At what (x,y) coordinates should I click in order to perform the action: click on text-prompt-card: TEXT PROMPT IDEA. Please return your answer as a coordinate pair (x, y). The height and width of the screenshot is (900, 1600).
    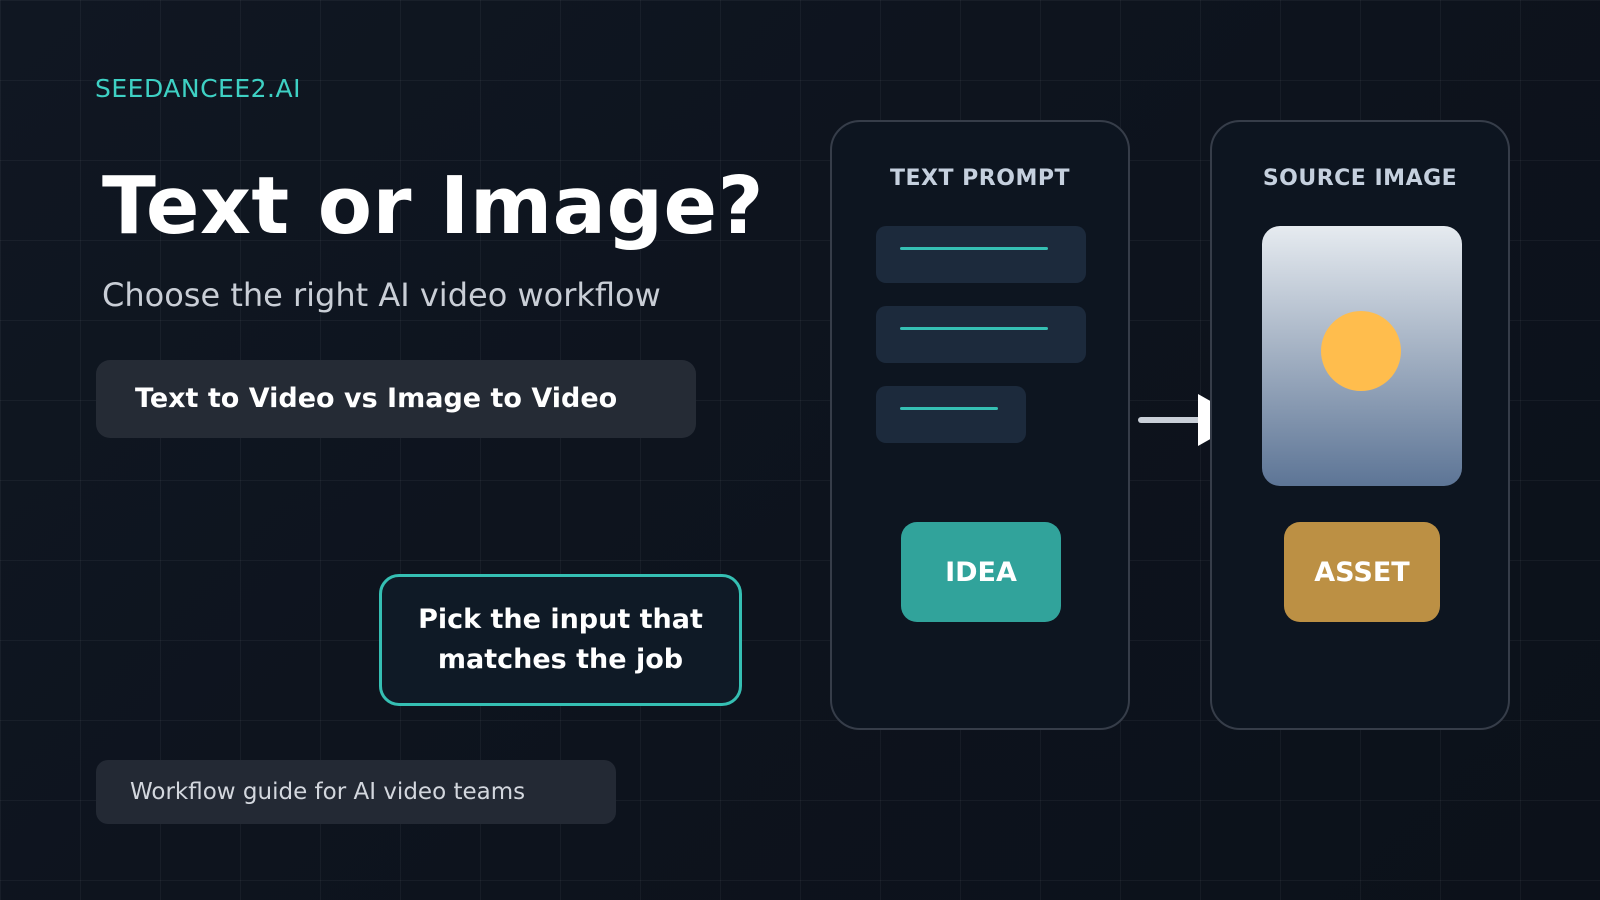
    Looking at the image, I should click on (980, 425).